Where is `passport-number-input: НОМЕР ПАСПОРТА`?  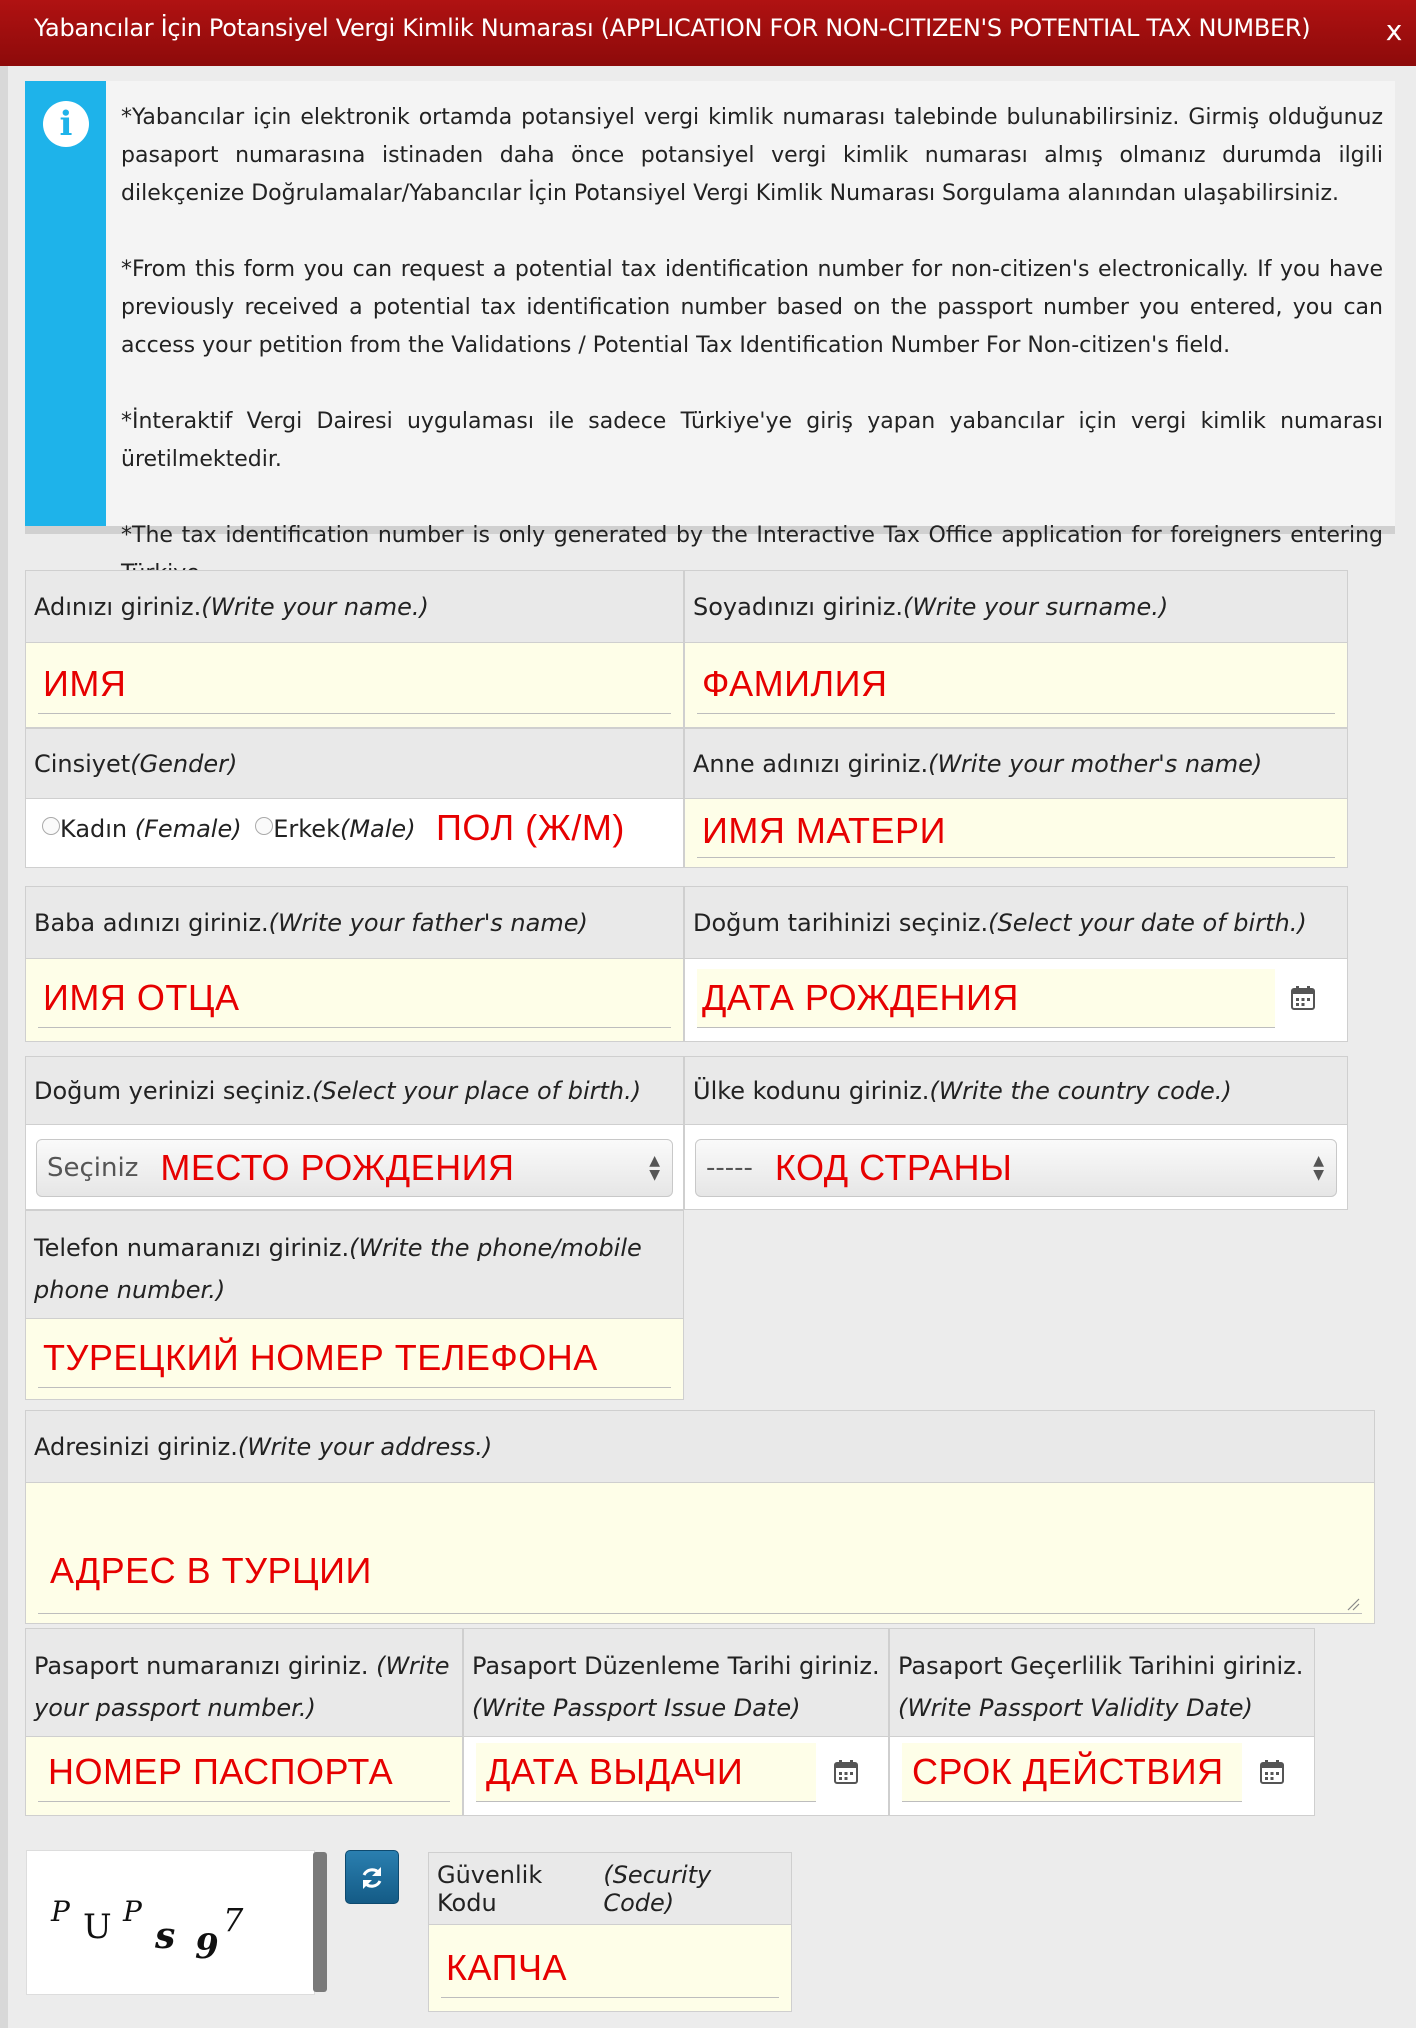 passport-number-input: НОМЕР ПАСПОРТА is located at coordinates (244, 1772).